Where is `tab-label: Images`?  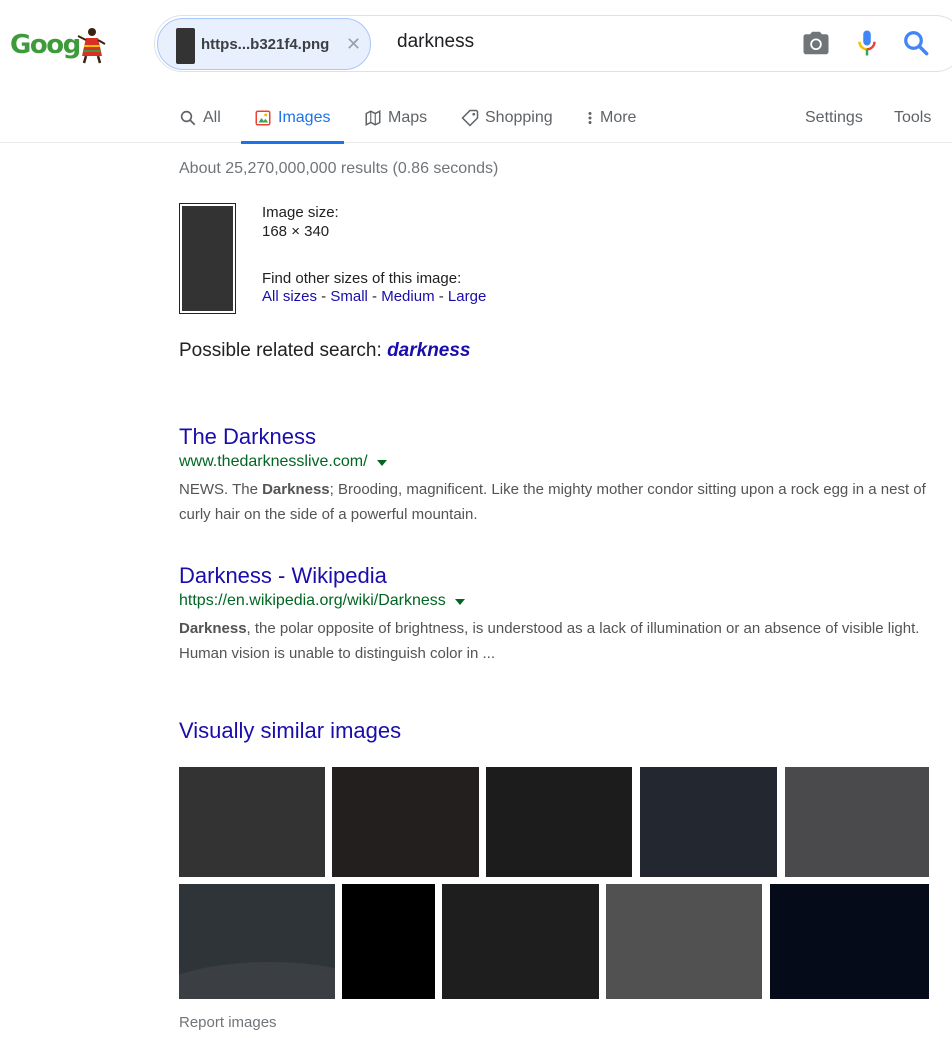 tab-label: Images is located at coordinates (304, 117).